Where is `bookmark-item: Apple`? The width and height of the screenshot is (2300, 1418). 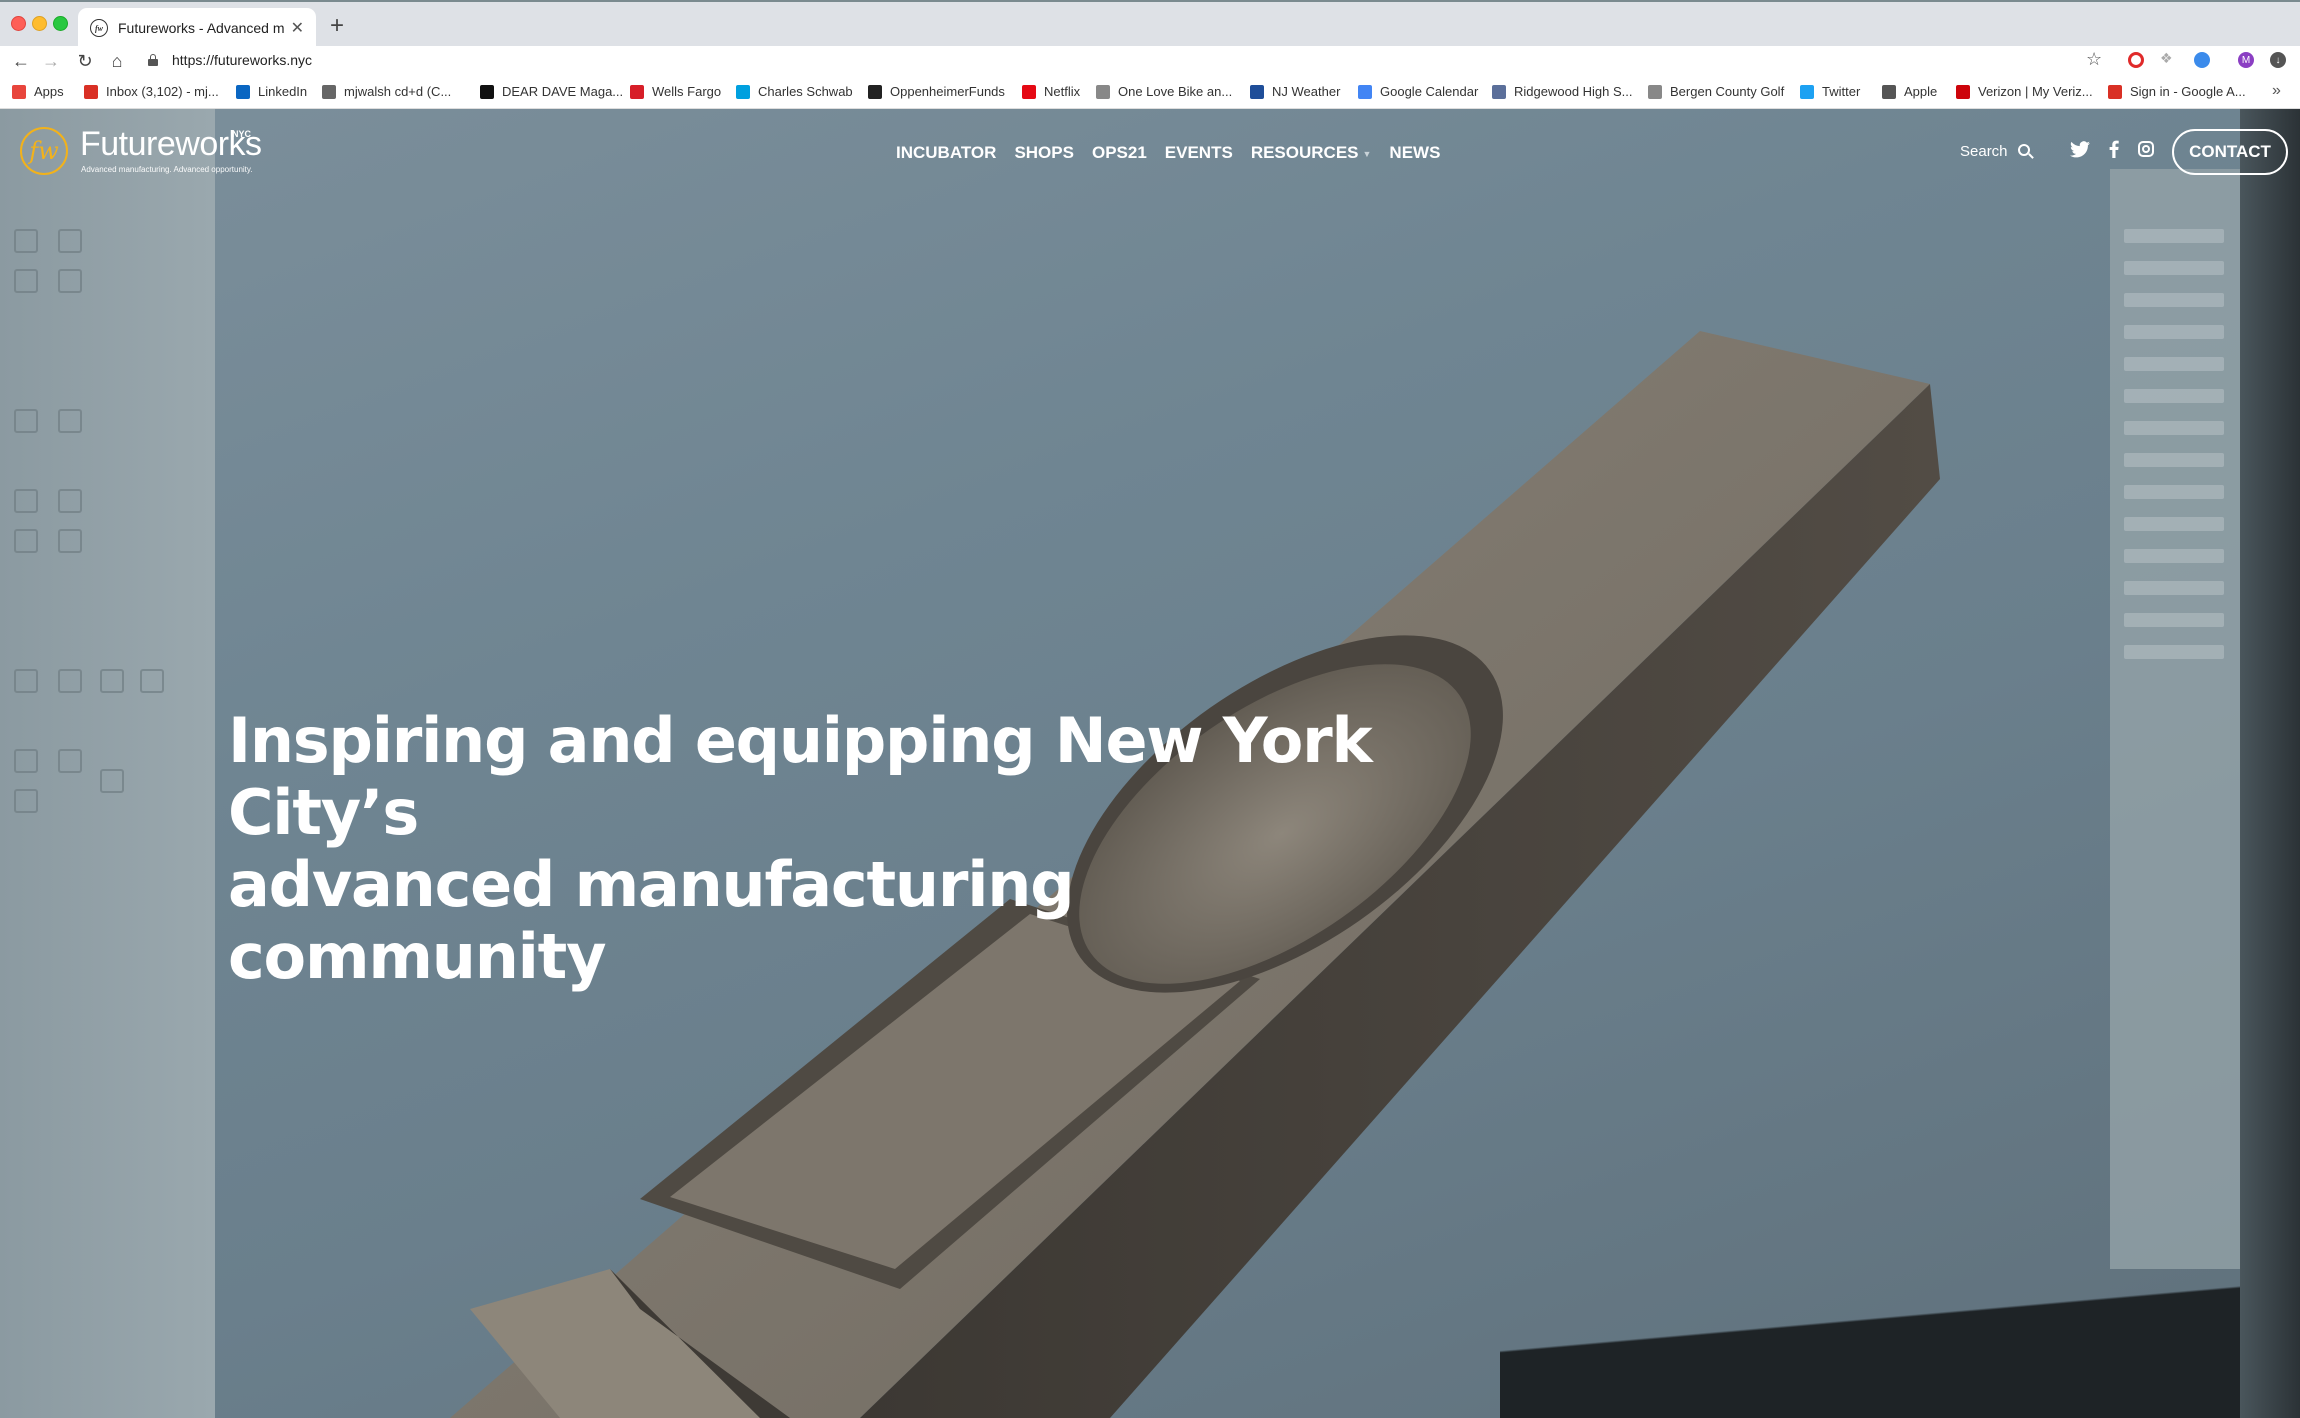 bookmark-item: Apple is located at coordinates (1909, 91).